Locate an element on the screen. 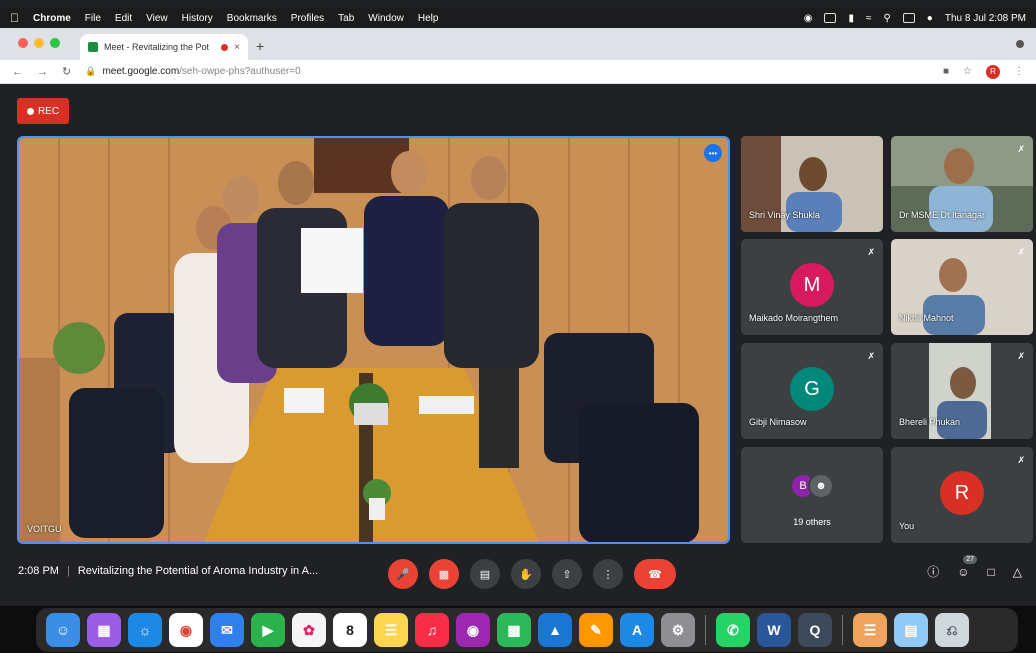 This screenshot has height=653, width=1036. participant-tile: ✗ Dr MSME Dt Itanagar is located at coordinates (962, 184).